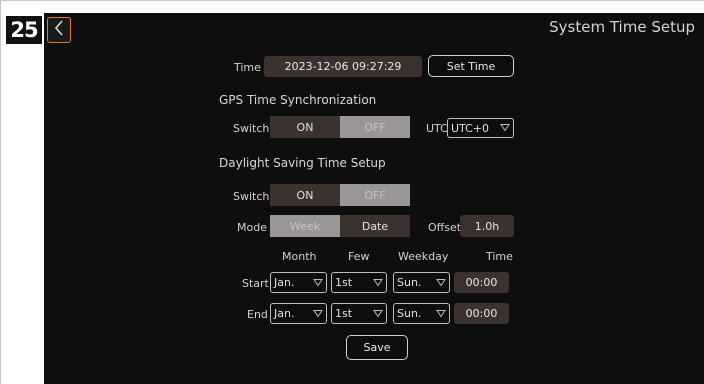  I want to click on dst-switch-label: Switch, so click(251, 196).